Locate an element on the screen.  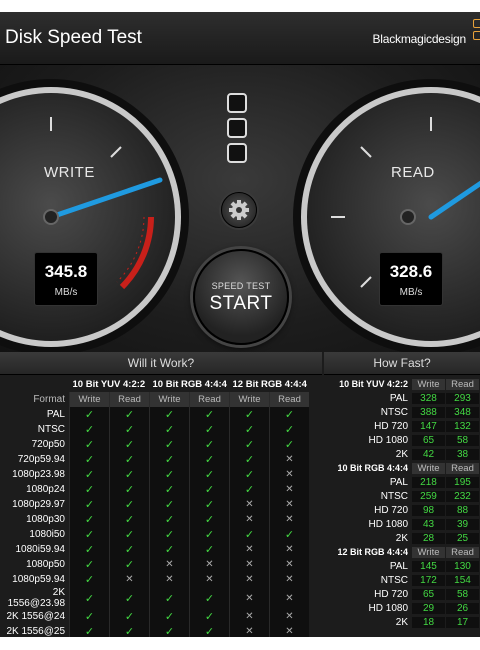
app-title: Disk Speed Test is located at coordinates (73, 37).